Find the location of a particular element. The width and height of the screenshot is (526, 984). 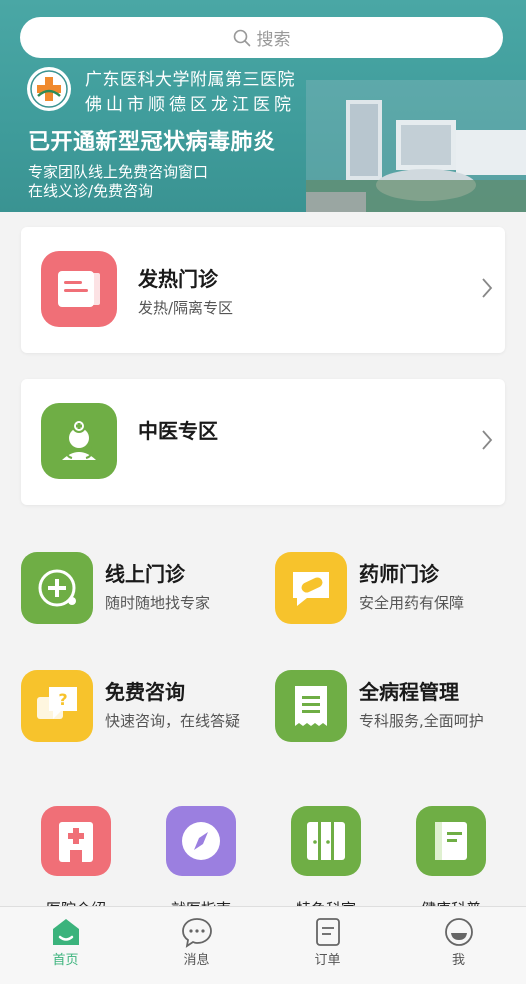

card-title: 中医专区 is located at coordinates (178, 431).